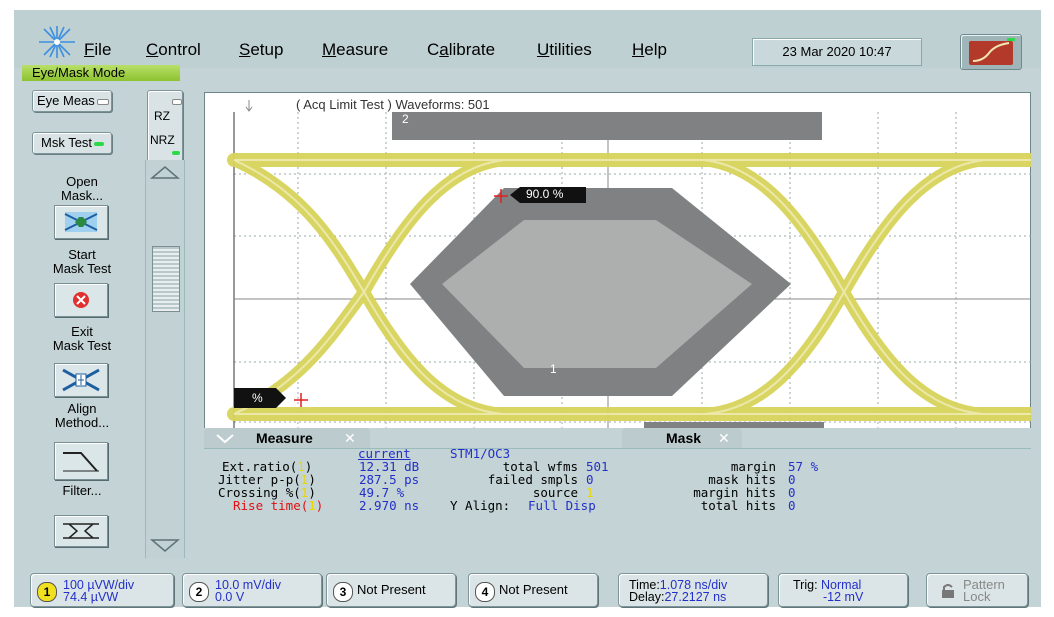 The width and height of the screenshot is (1054, 617). I want to click on channel-1-button: 1 100 µVW/div 74.4 µVW, so click(102, 590).